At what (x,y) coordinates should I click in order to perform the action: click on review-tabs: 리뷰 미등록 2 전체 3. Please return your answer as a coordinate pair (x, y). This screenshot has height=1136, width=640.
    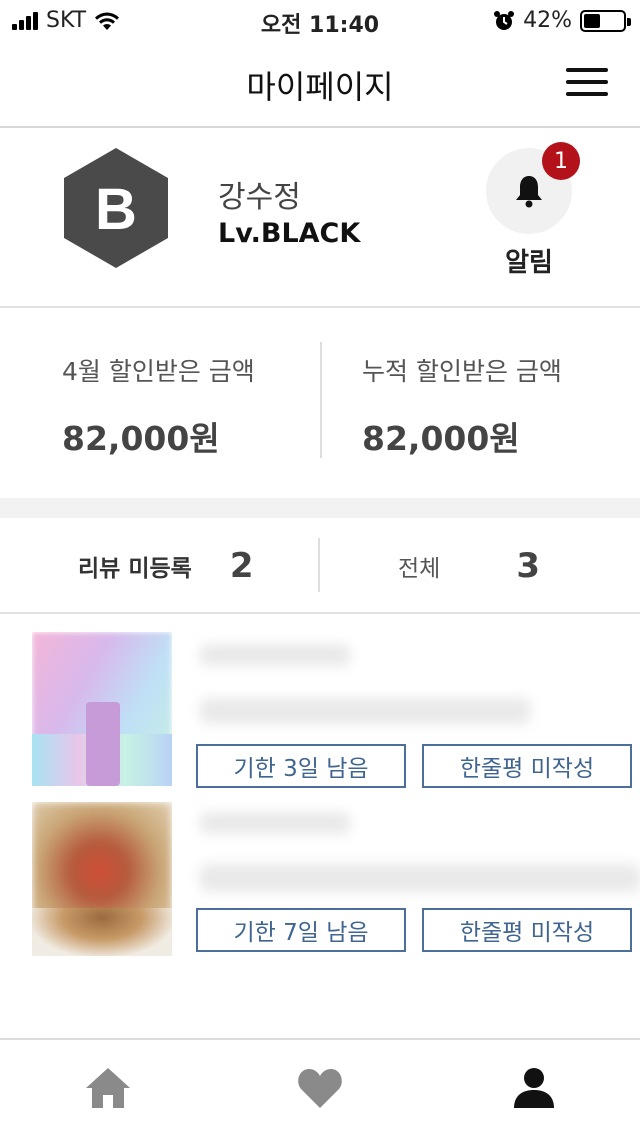
    Looking at the image, I should click on (320, 566).